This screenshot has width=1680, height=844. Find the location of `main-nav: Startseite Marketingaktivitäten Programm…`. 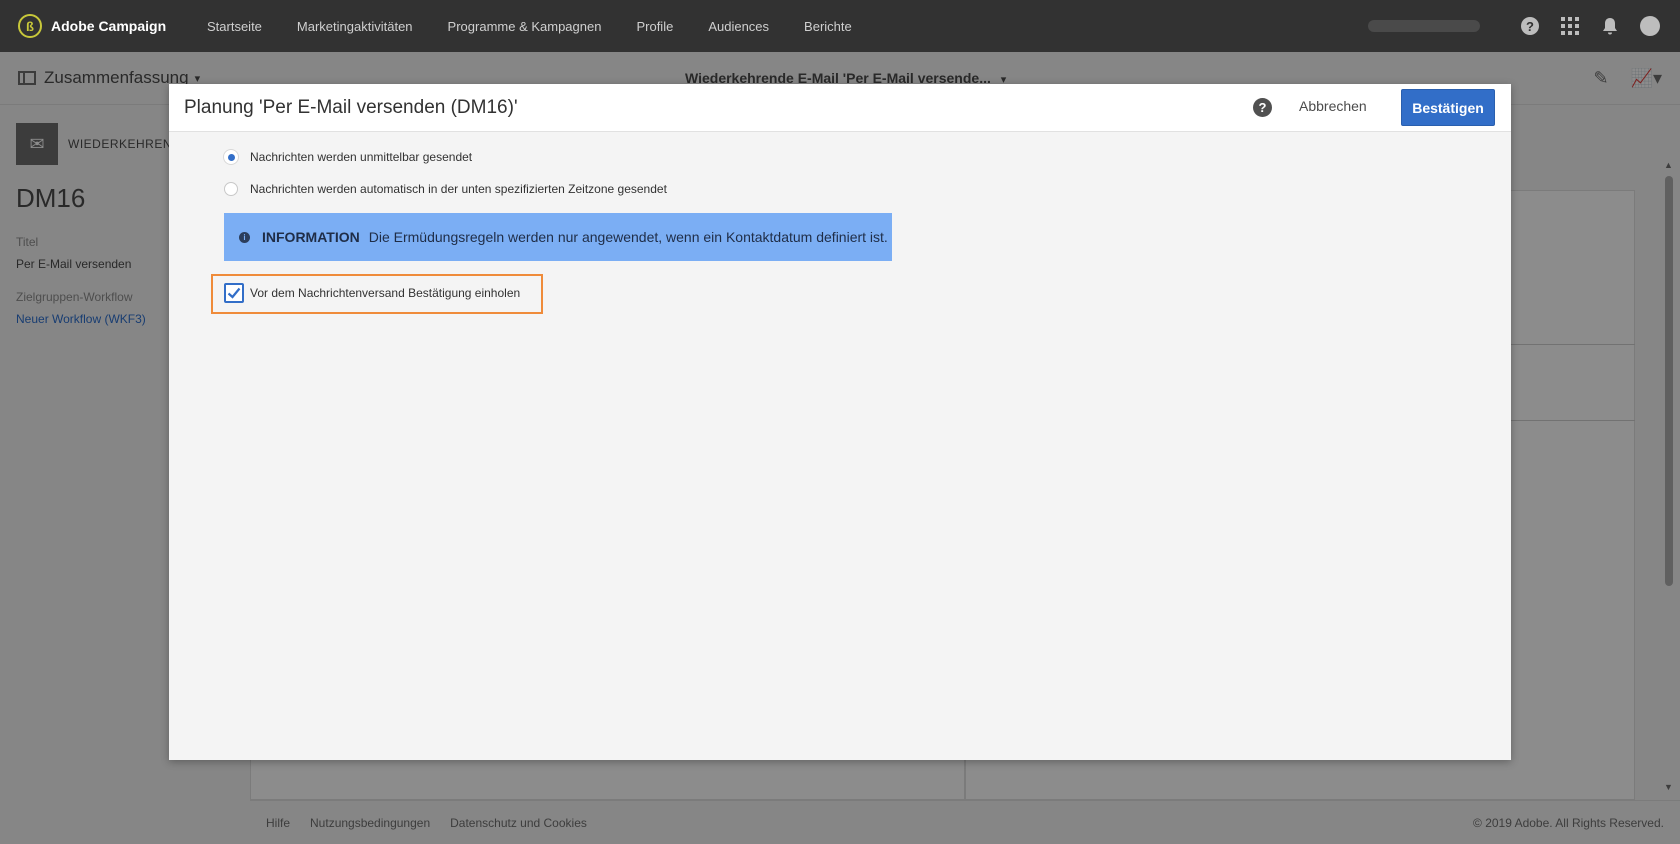

main-nav: Startseite Marketingaktivitäten Programm… is located at coordinates (546, 26).